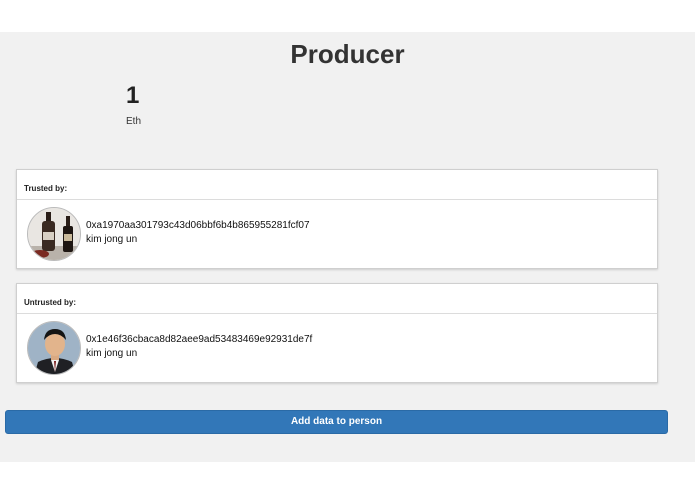 The image size is (695, 494). What do you see at coordinates (54, 234) in the screenshot?
I see `bottle-avatar-icon` at bounding box center [54, 234].